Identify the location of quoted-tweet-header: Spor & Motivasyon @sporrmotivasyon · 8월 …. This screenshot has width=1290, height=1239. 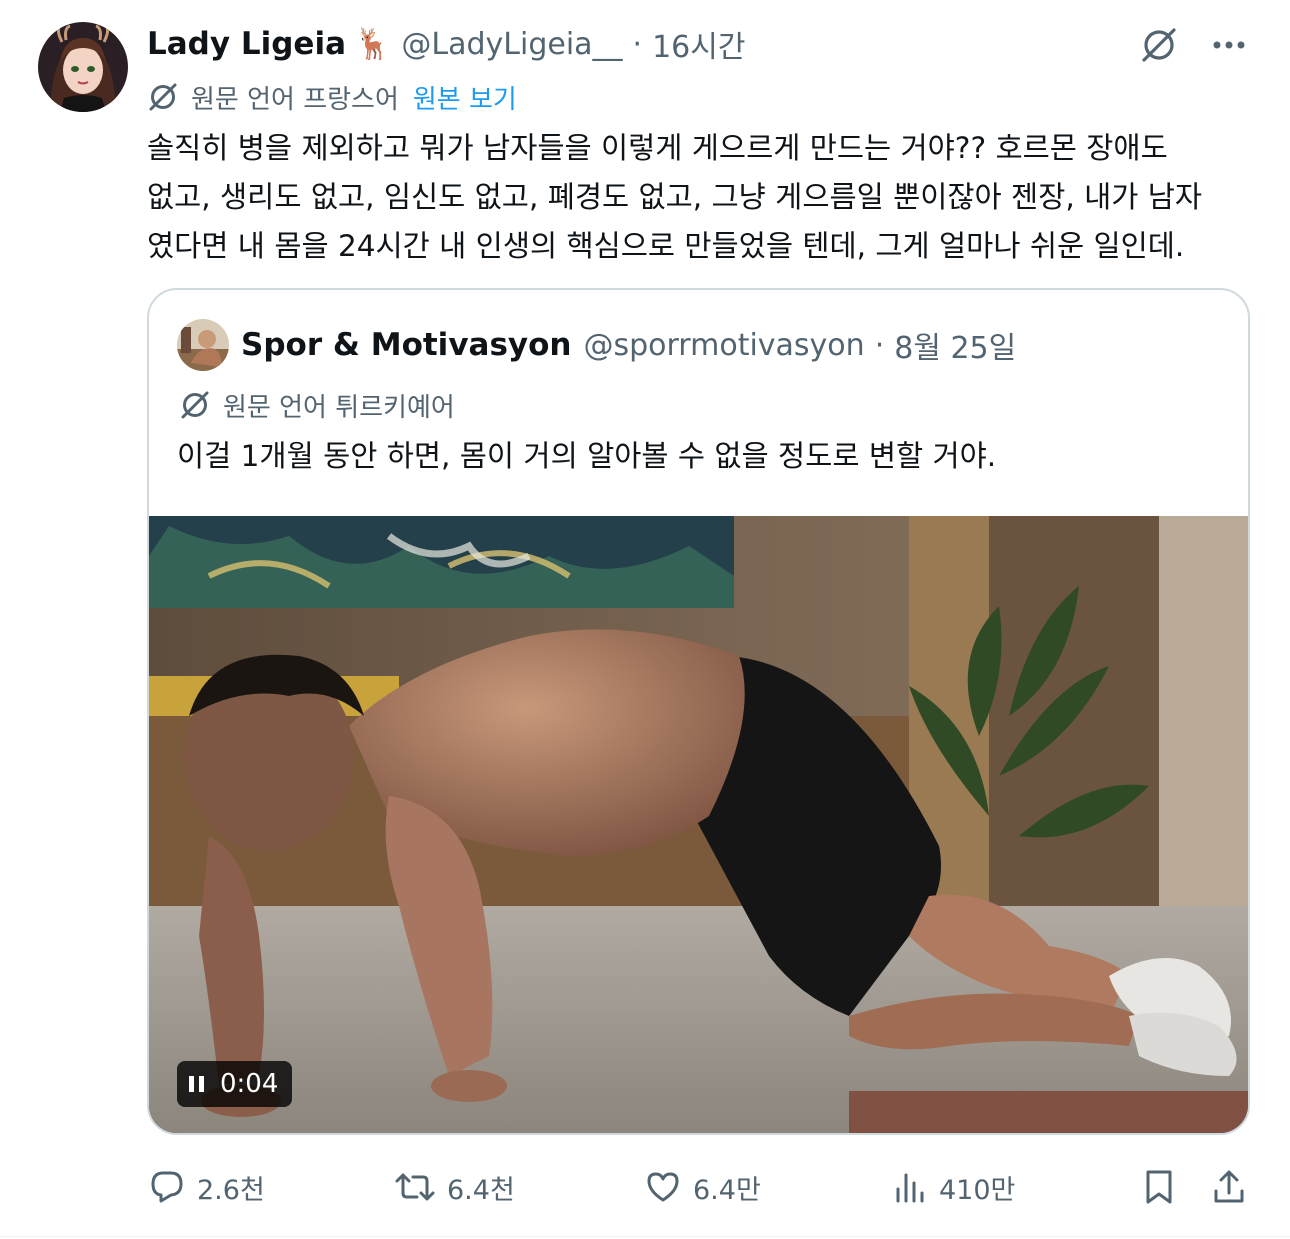
(597, 345).